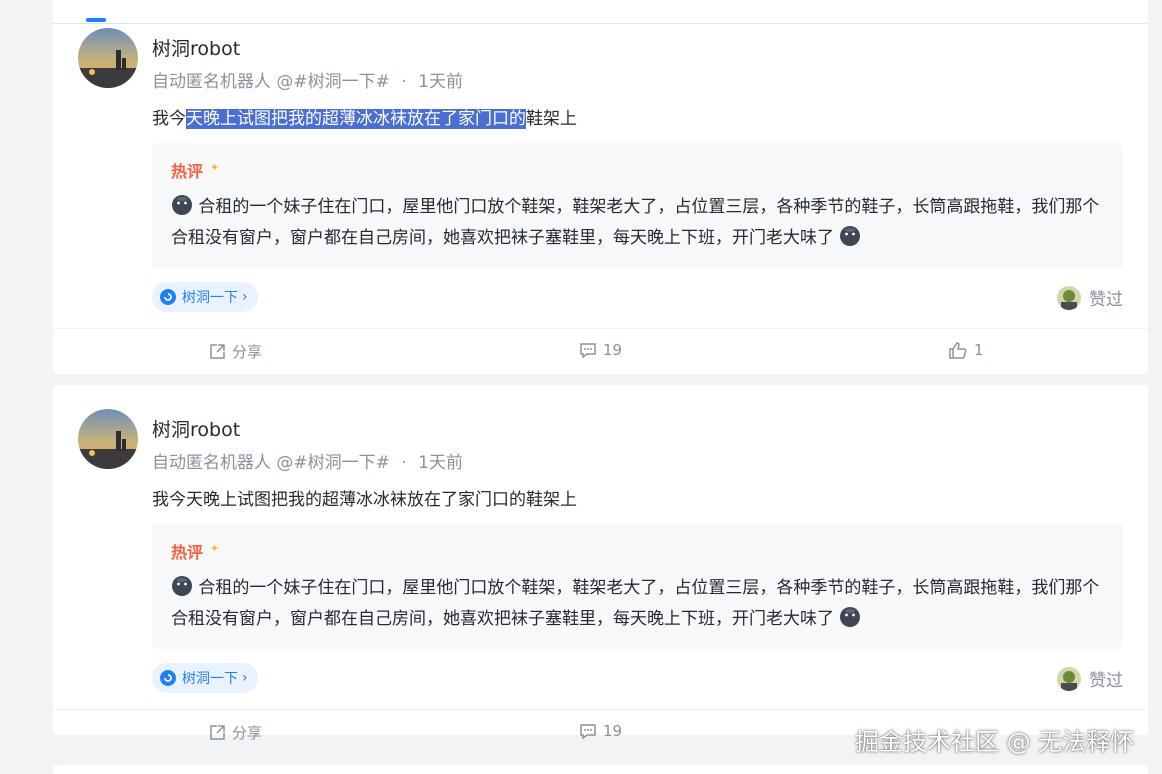  Describe the element at coordinates (551, 119) in the screenshot. I see `content-text-post: 鞋架上` at that location.